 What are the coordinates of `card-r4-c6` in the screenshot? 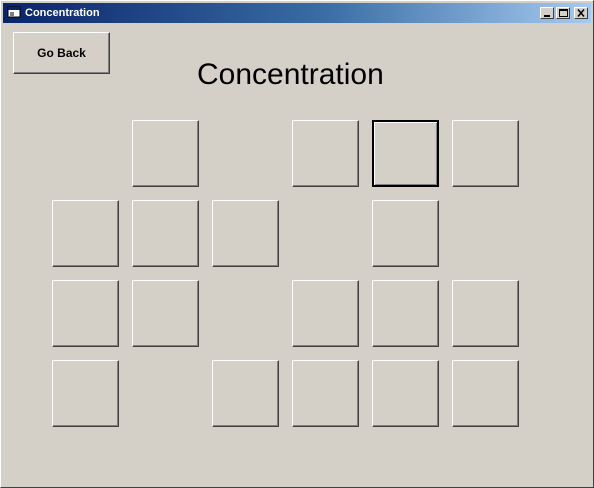 It's located at (485, 393).